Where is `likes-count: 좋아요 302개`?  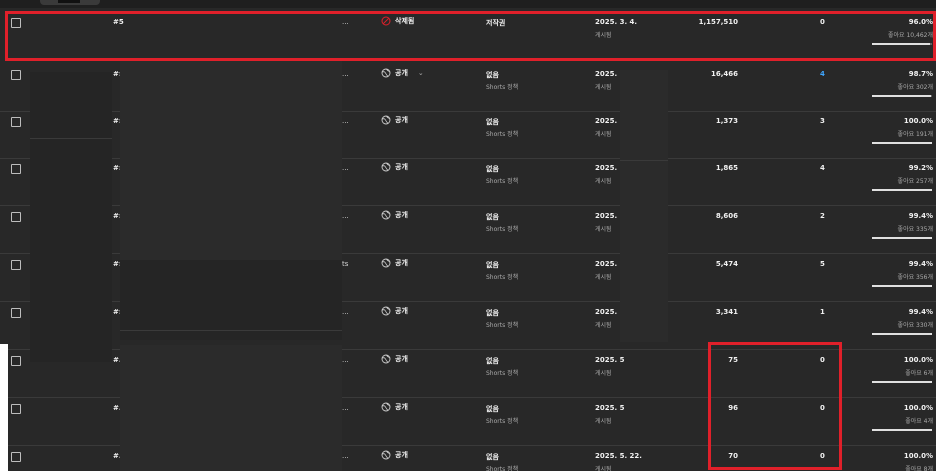
likes-count: 좋아요 302개 is located at coordinates (915, 87).